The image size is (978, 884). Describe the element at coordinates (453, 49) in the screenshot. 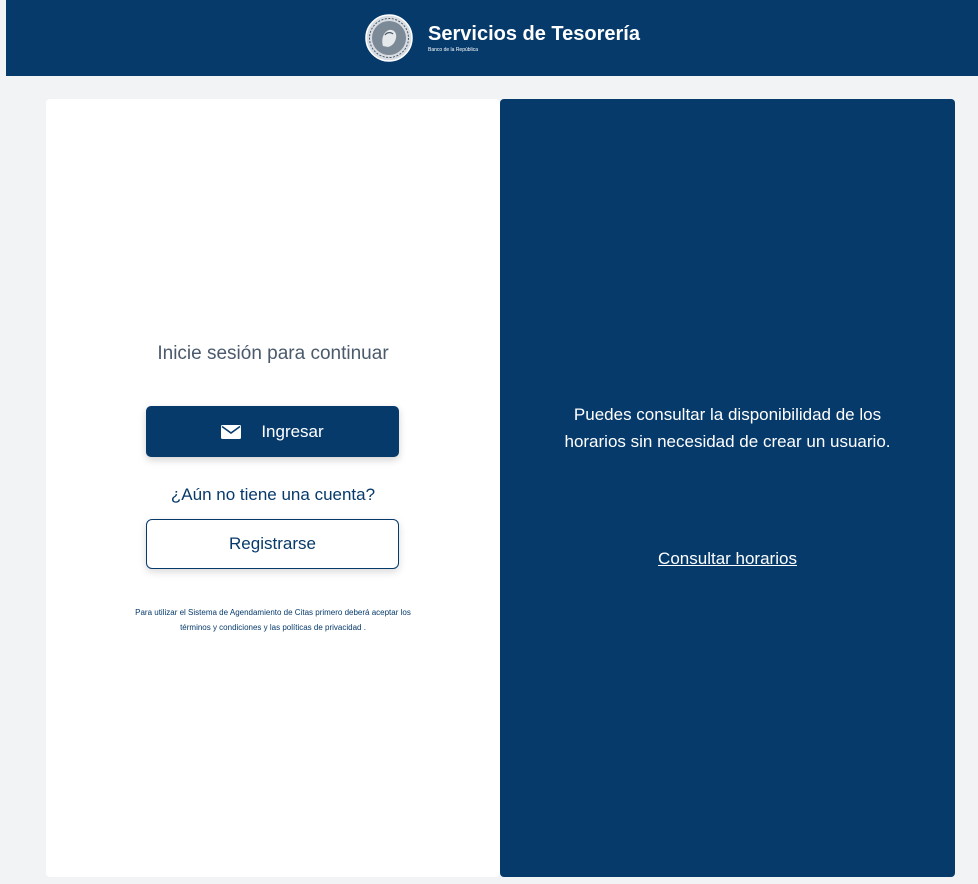

I see `app-subtitle: Banco de la República` at that location.